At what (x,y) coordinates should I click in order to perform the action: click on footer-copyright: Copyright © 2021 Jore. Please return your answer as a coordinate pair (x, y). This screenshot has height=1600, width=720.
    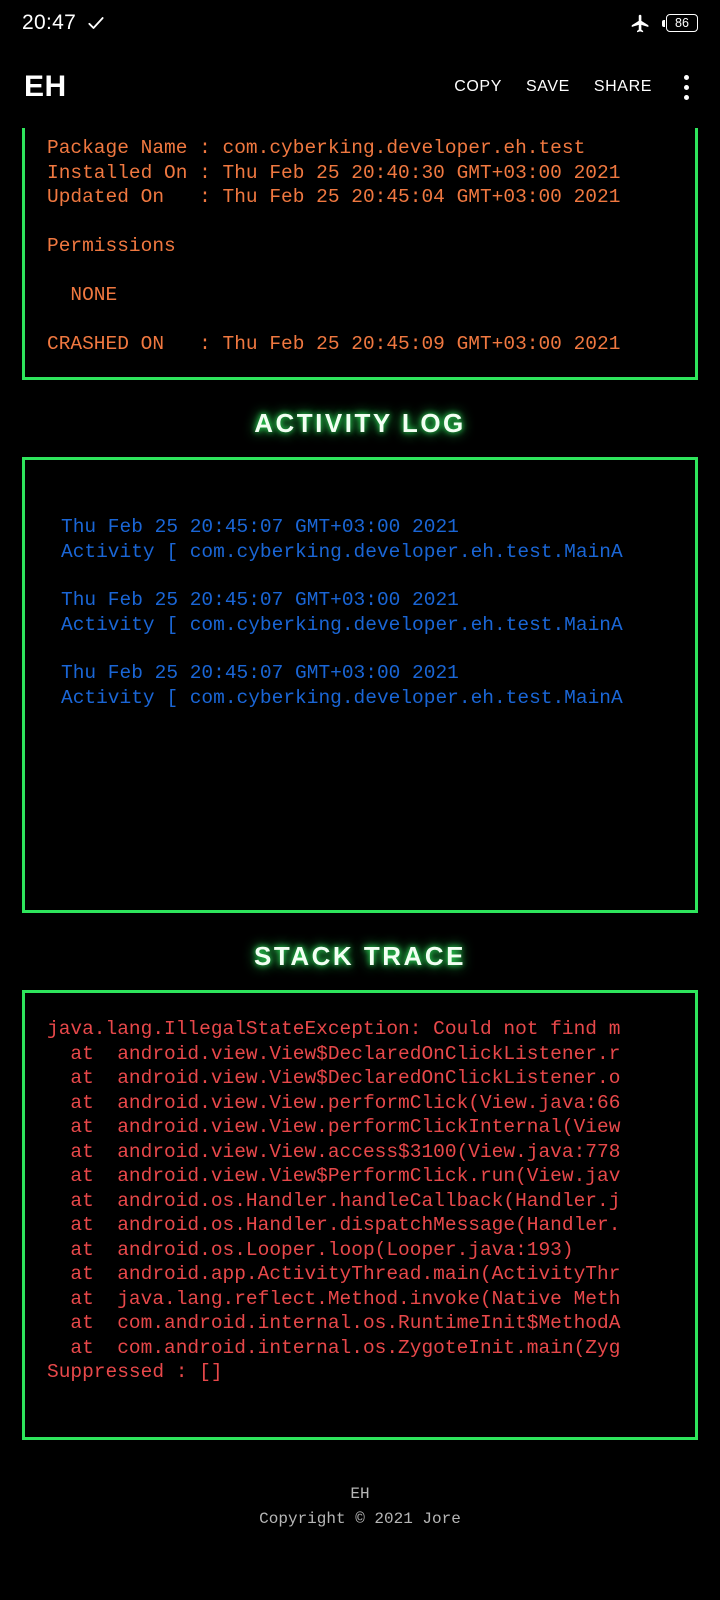
    Looking at the image, I should click on (360, 1519).